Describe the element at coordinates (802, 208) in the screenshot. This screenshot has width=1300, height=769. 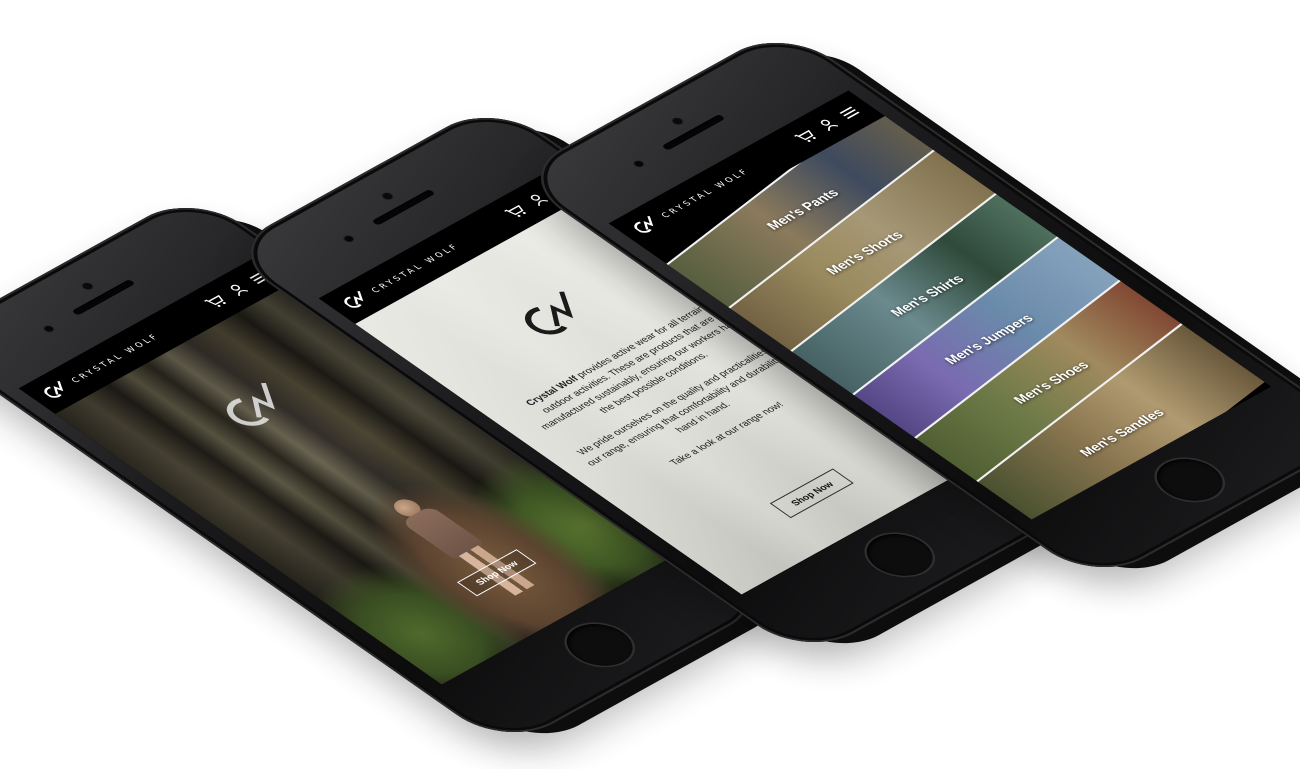
I see `category-label: Men's Pants` at that location.